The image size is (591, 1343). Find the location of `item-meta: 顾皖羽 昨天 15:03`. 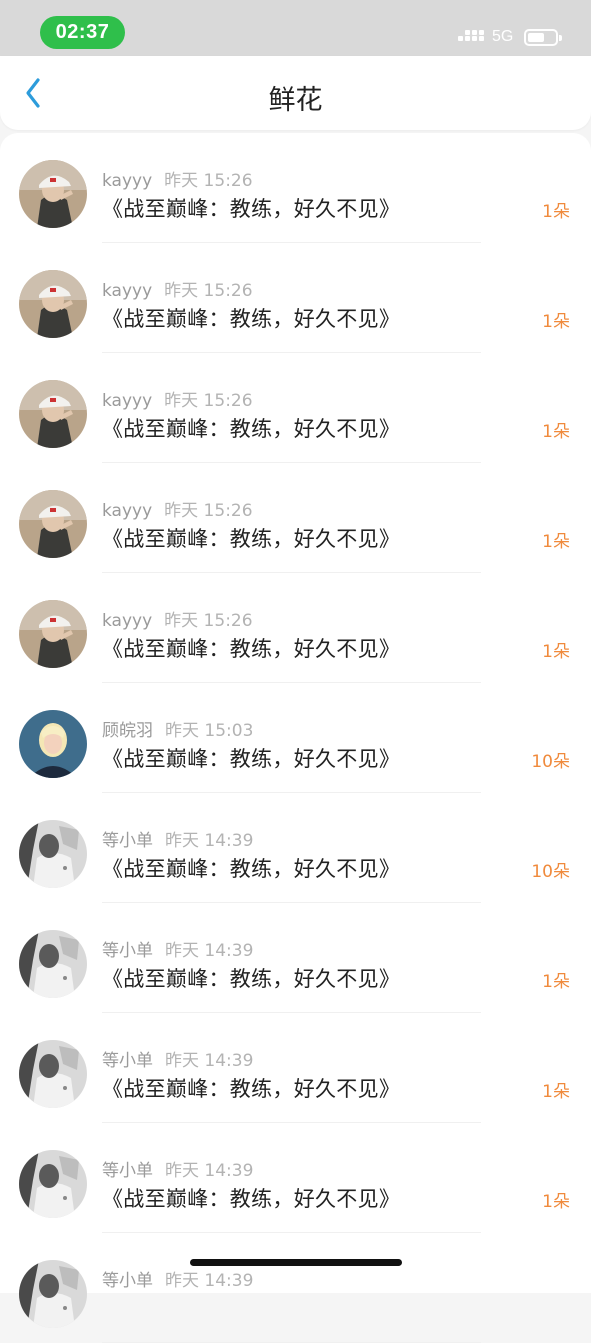

item-meta: 顾皖羽 昨天 15:03 is located at coordinates (177, 728).